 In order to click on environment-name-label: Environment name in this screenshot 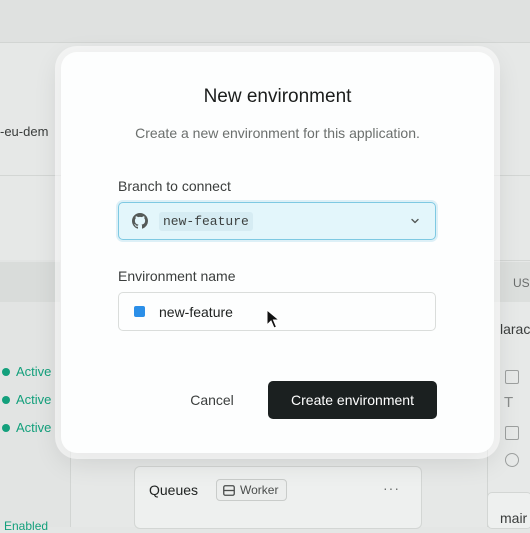, I will do `click(177, 276)`.